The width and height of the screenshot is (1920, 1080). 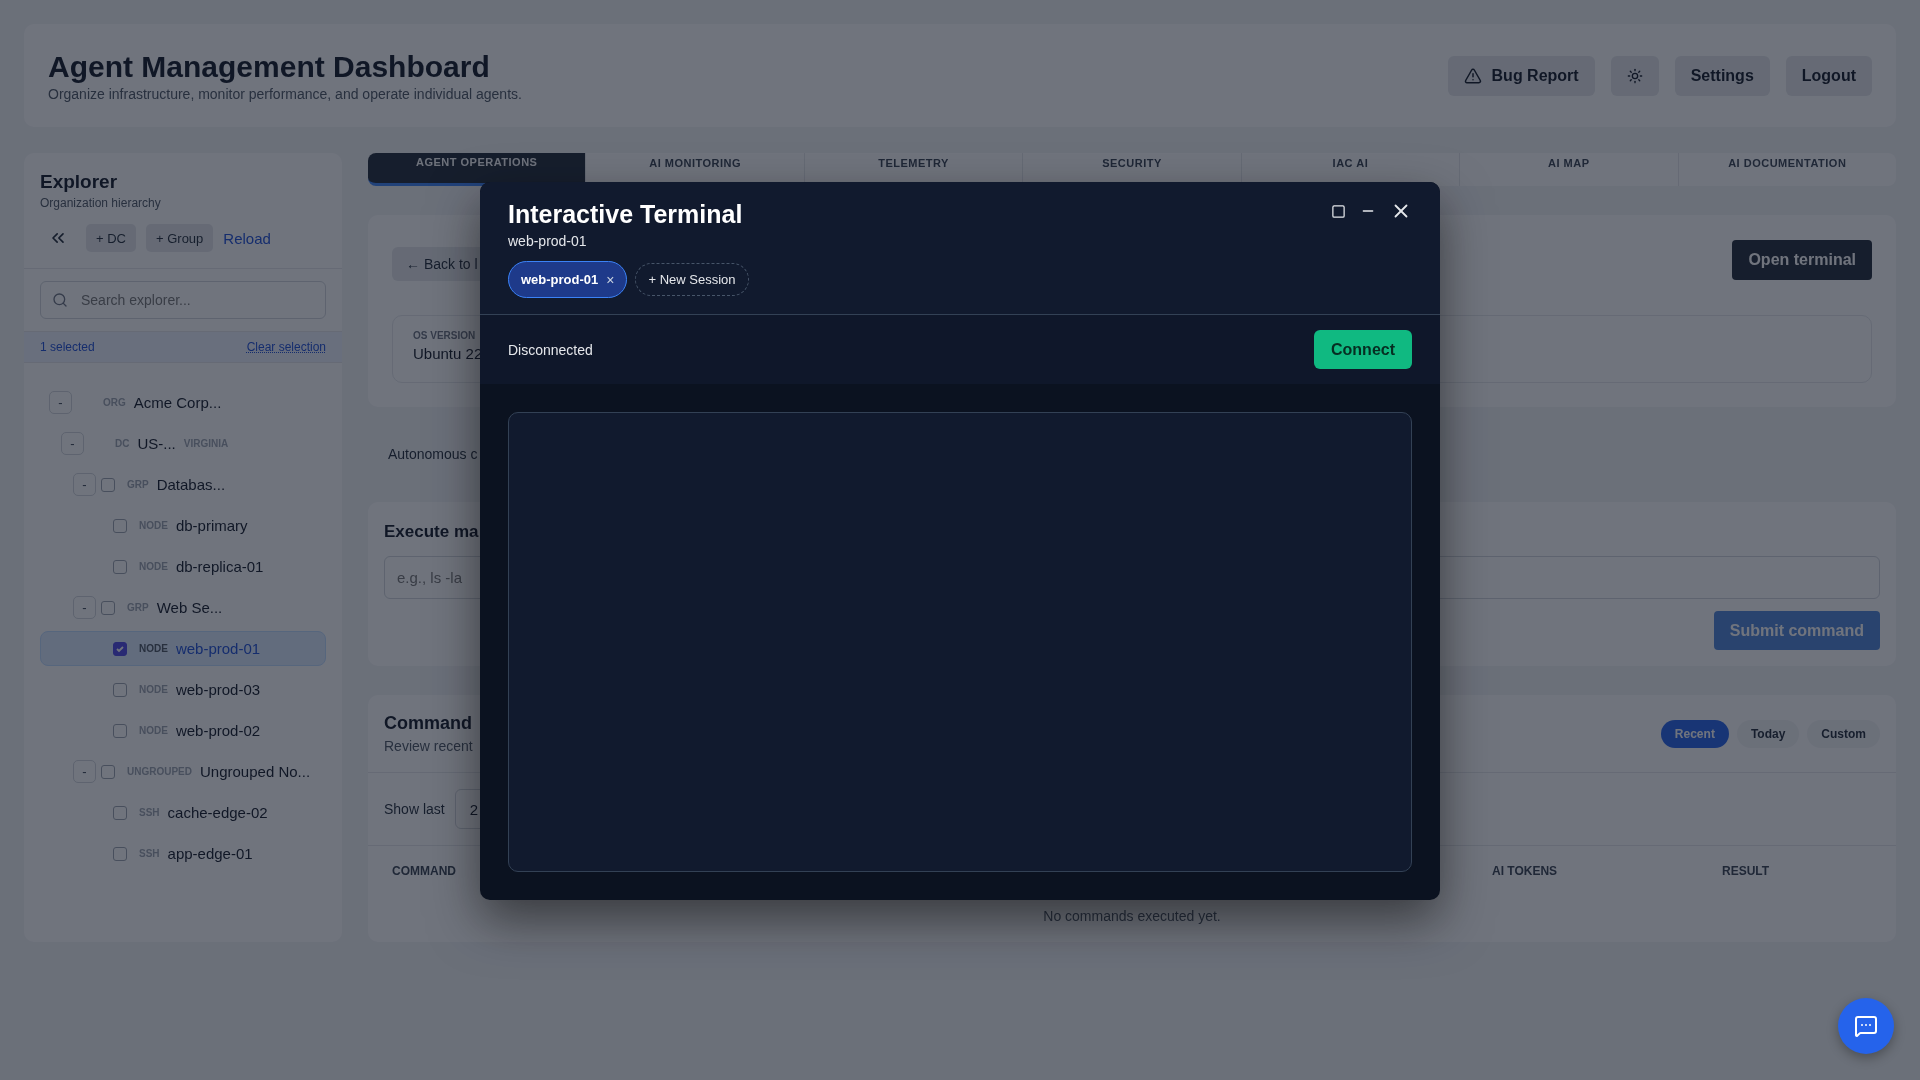 I want to click on dialog-subtitle: web-prod-01, so click(x=548, y=241).